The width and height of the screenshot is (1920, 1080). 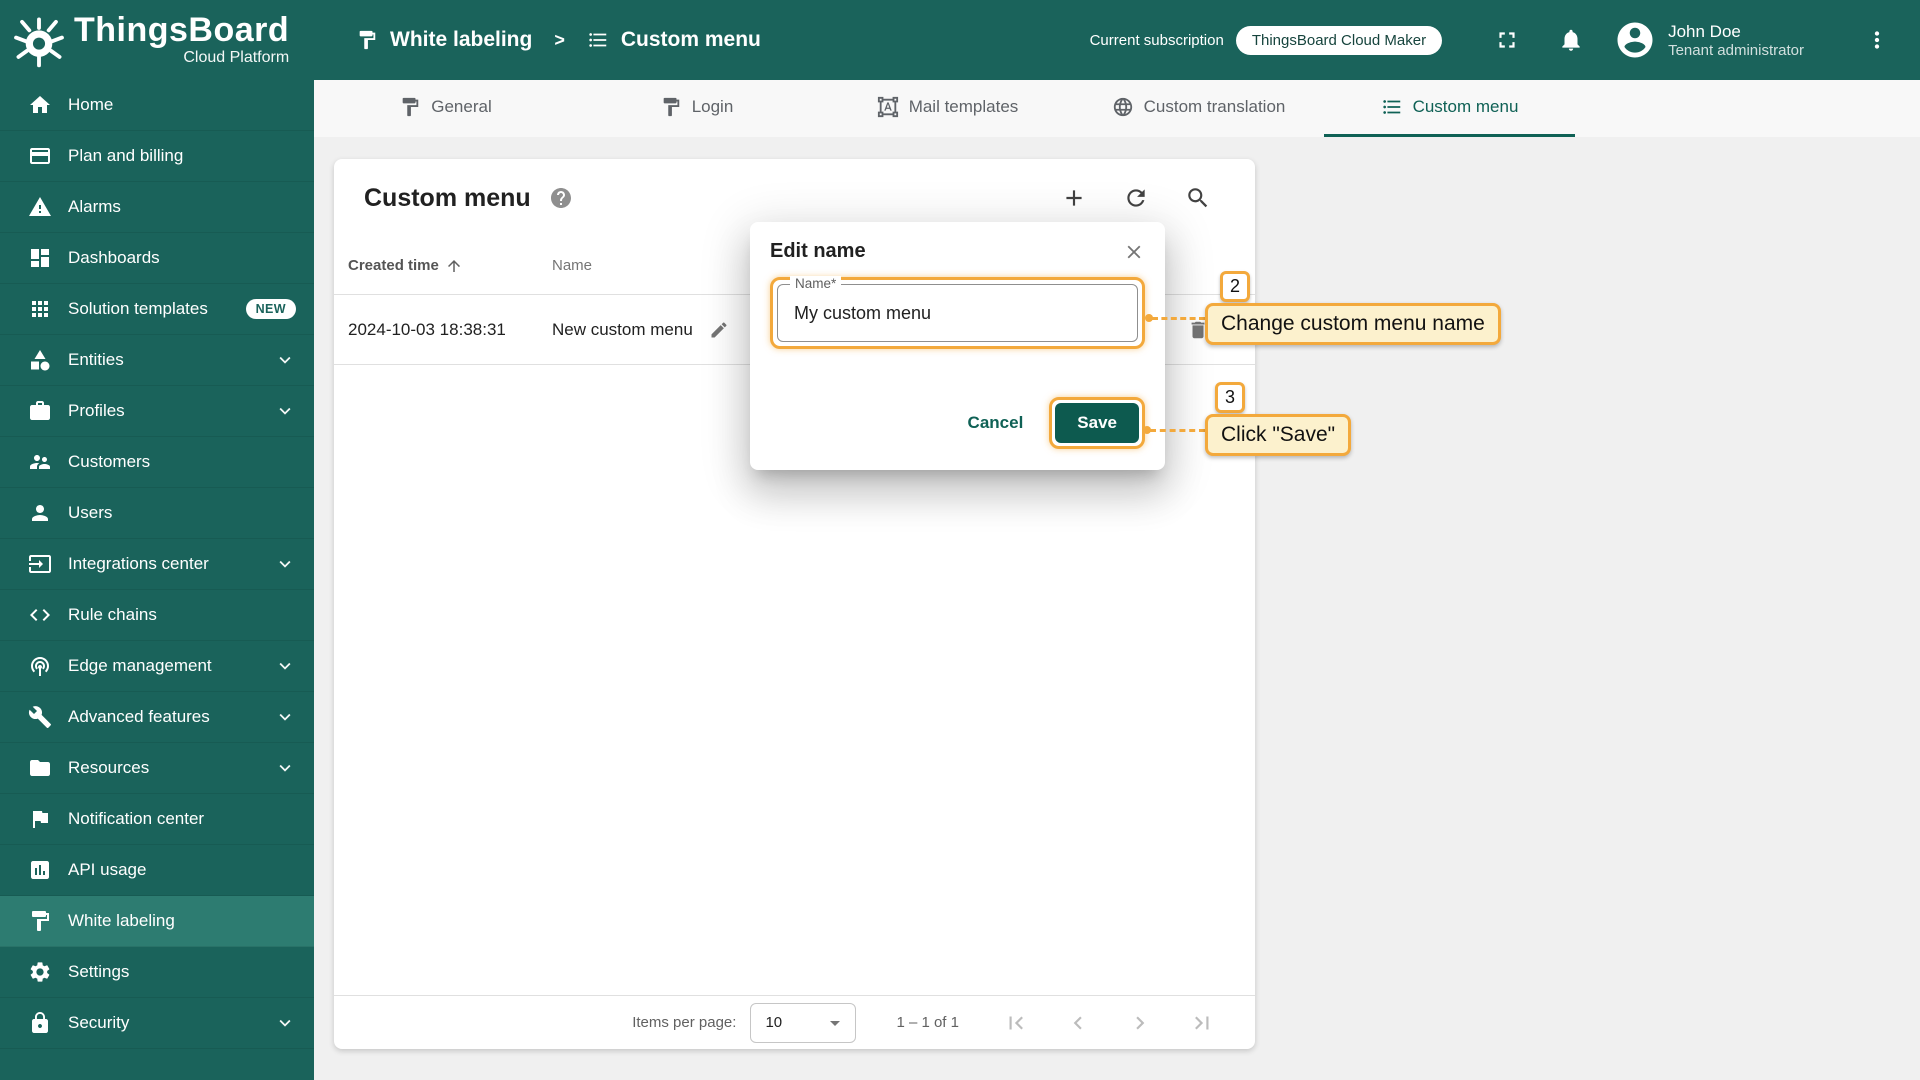 What do you see at coordinates (1140, 1023) in the screenshot?
I see `next-page-button` at bounding box center [1140, 1023].